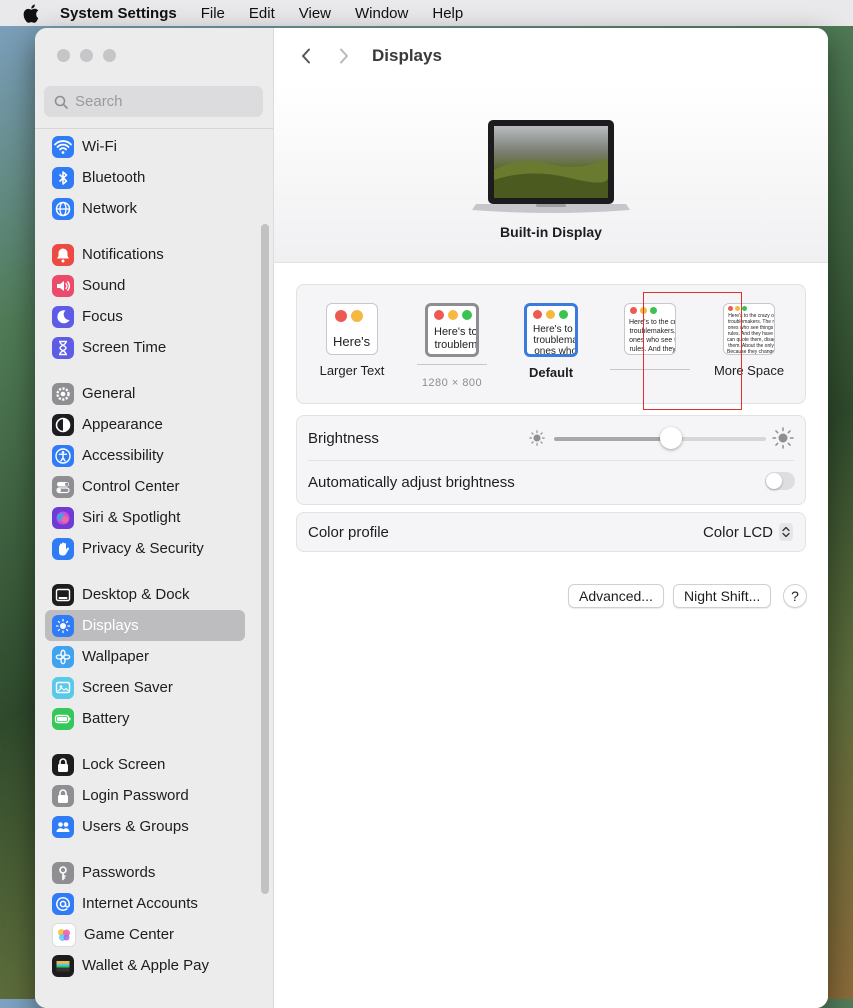  I want to click on toolbar: Displays, so click(551, 56).